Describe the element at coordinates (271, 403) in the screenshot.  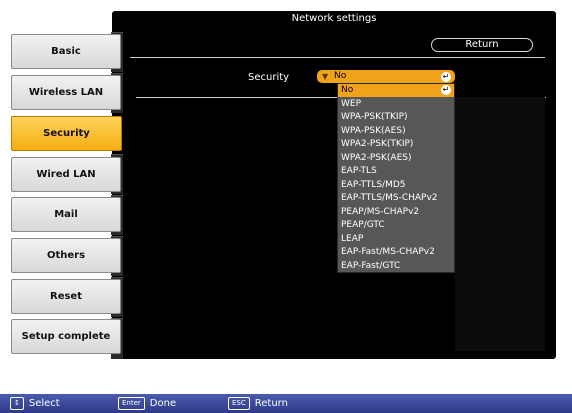
I see `footer-return-label: Return` at that location.